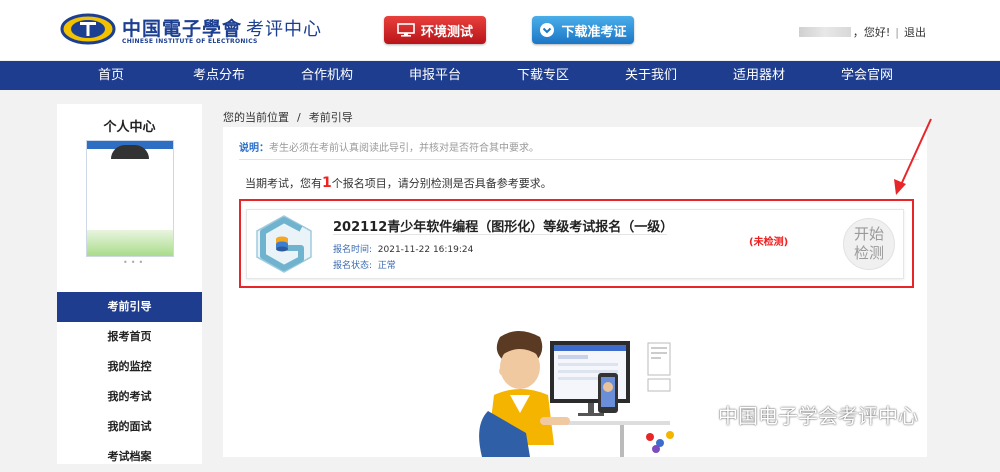  I want to click on watermark-text: 中国电子学会考评中心, so click(818, 416).